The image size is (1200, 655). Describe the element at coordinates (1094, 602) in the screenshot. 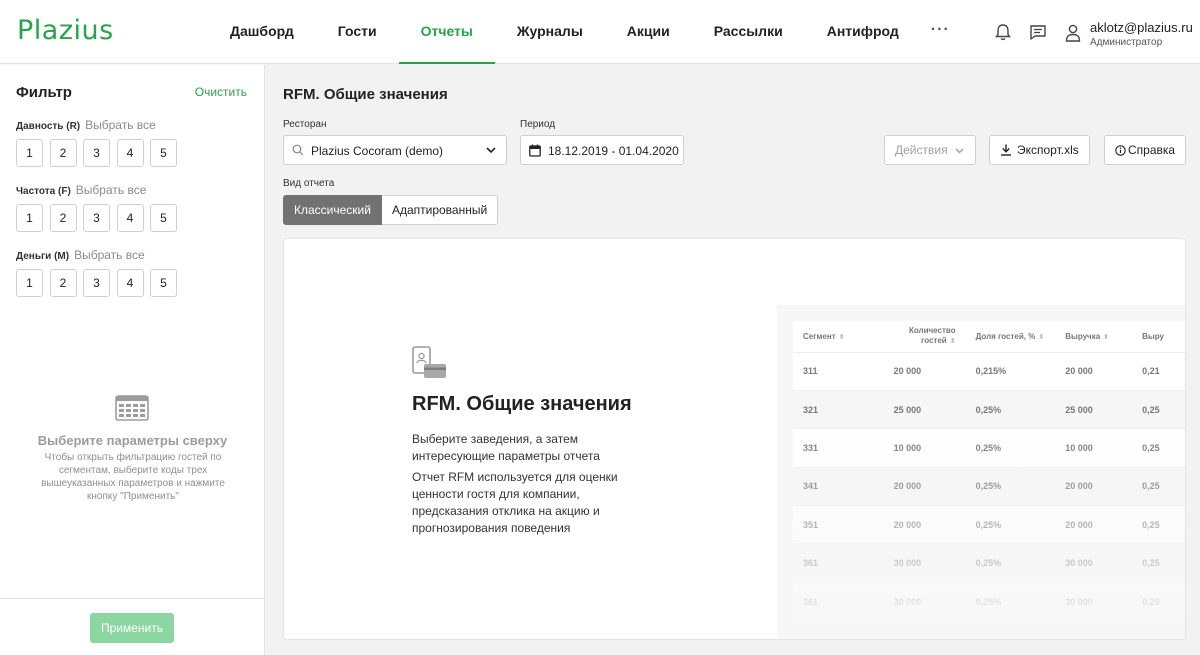

I see `cell-revenue: 30 000` at that location.